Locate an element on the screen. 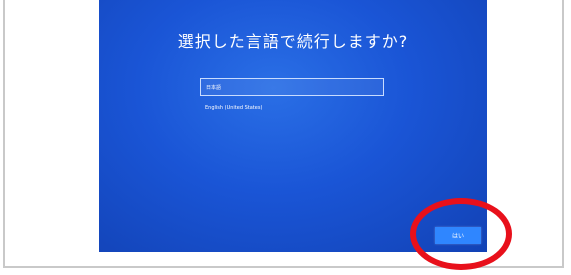 The width and height of the screenshot is (571, 275). language-list: 日本語 English (United States) is located at coordinates (292, 99).